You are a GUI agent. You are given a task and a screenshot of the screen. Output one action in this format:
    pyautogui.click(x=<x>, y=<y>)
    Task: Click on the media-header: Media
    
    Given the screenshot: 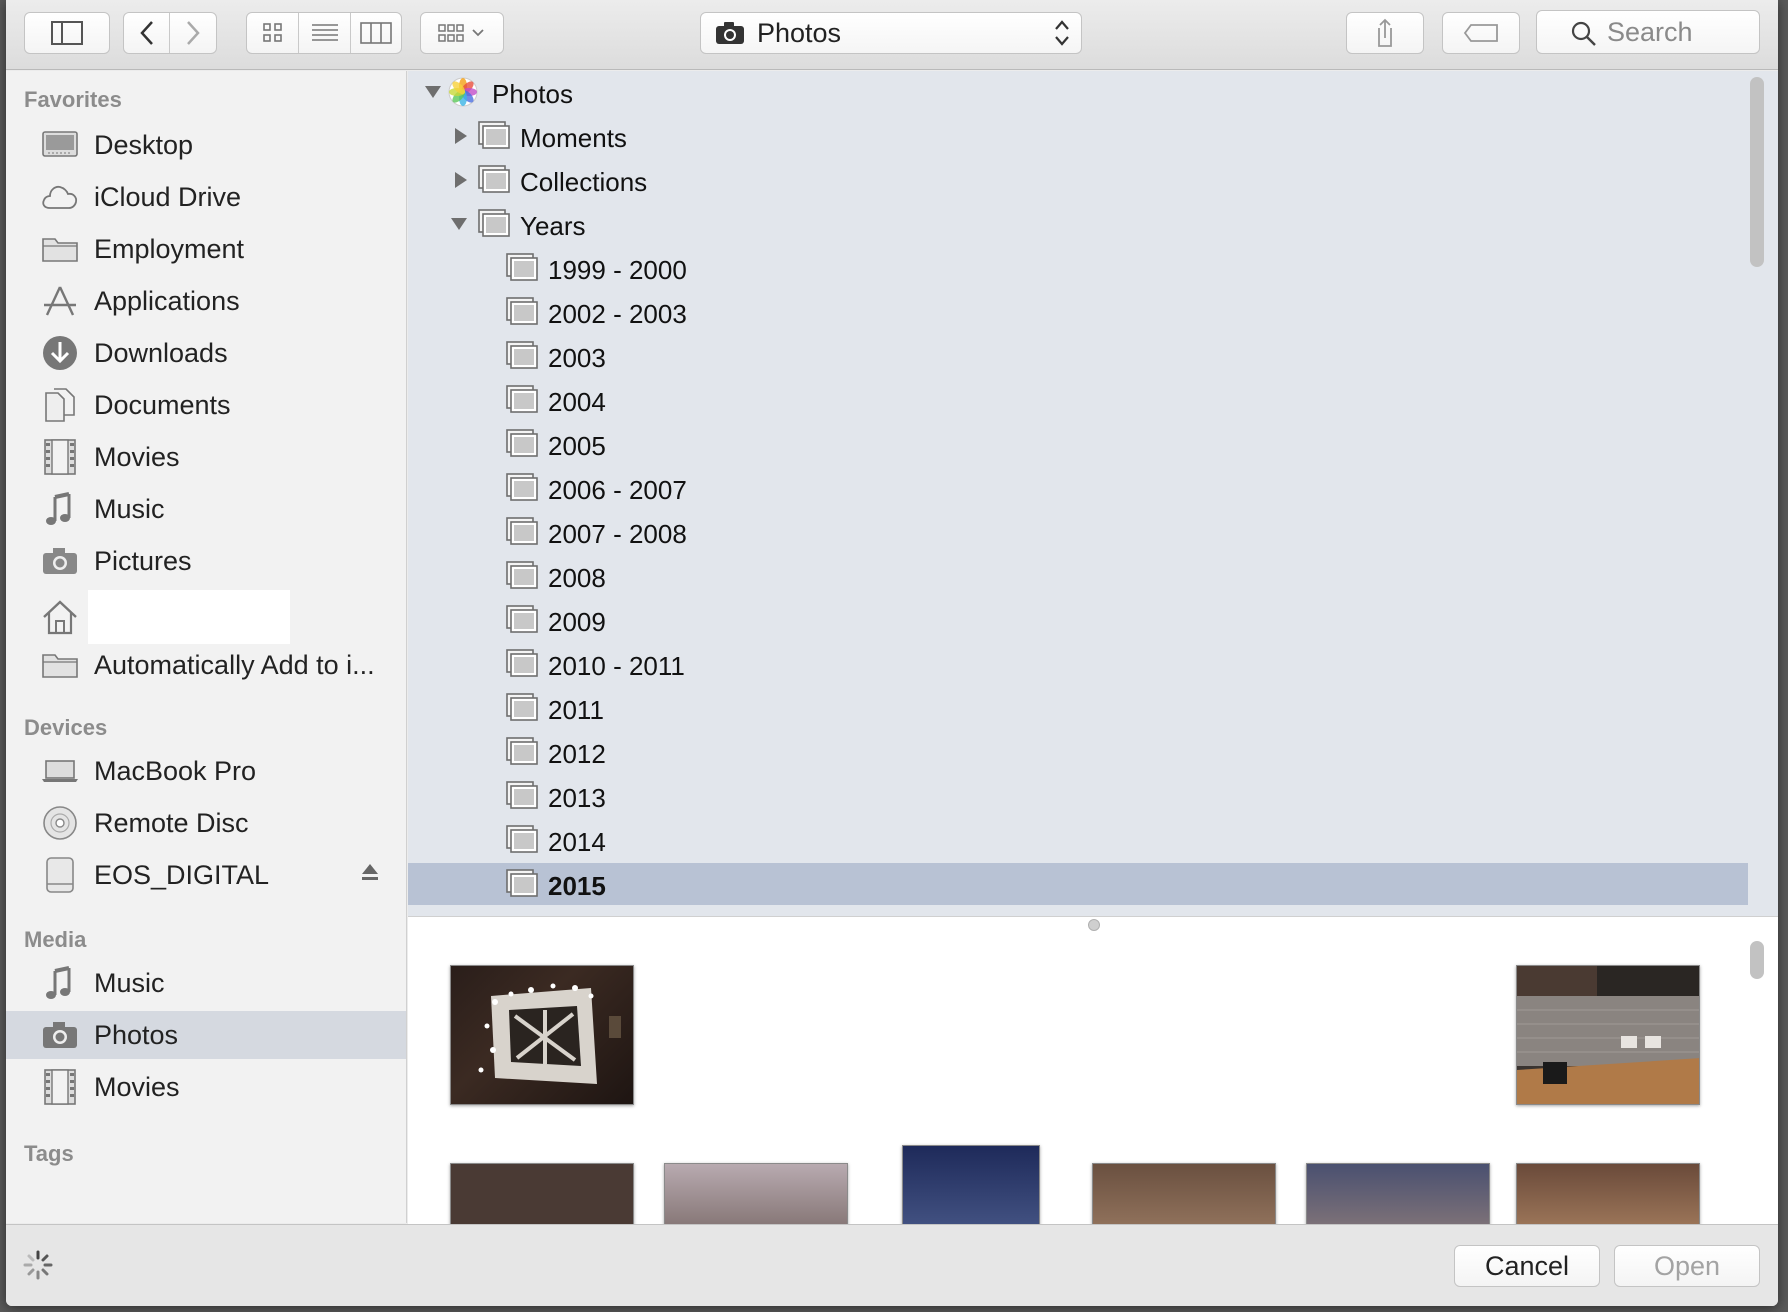 What is the action you would take?
    pyautogui.click(x=55, y=939)
    